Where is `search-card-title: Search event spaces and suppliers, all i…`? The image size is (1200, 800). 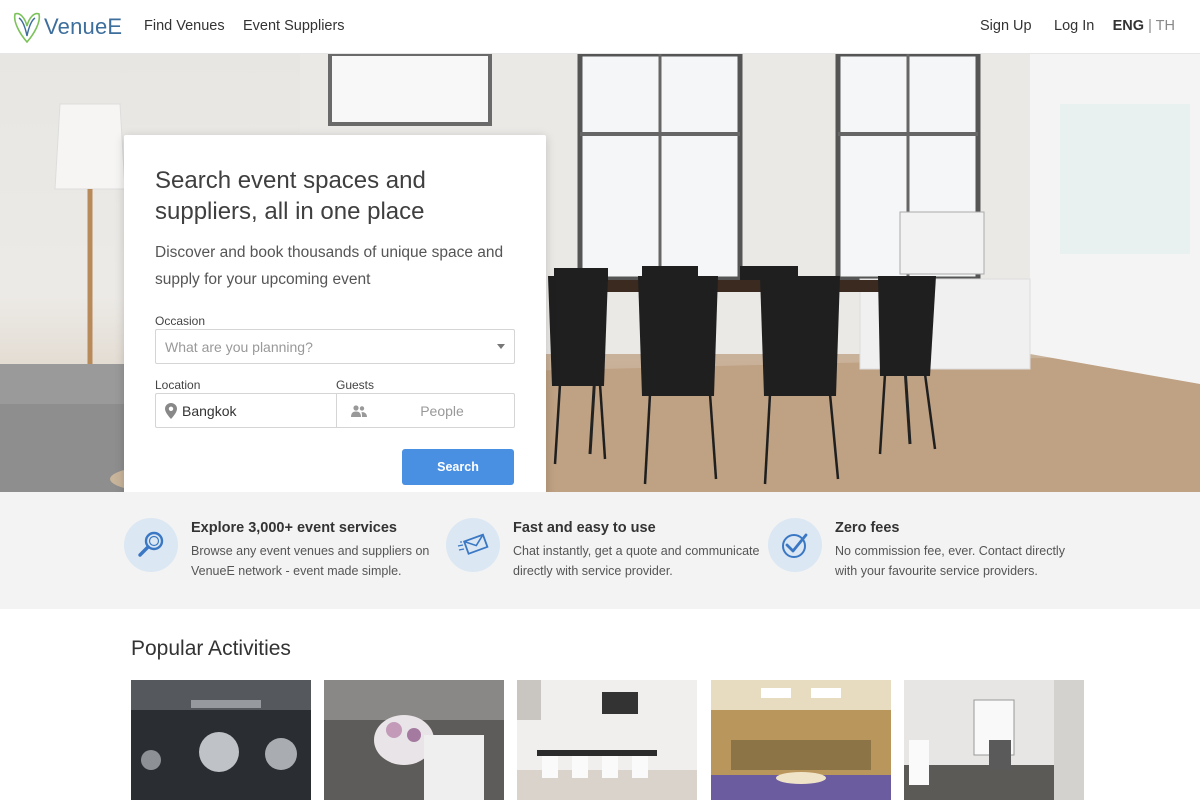
search-card-title: Search event spaces and suppliers, all i… is located at coordinates (290, 196).